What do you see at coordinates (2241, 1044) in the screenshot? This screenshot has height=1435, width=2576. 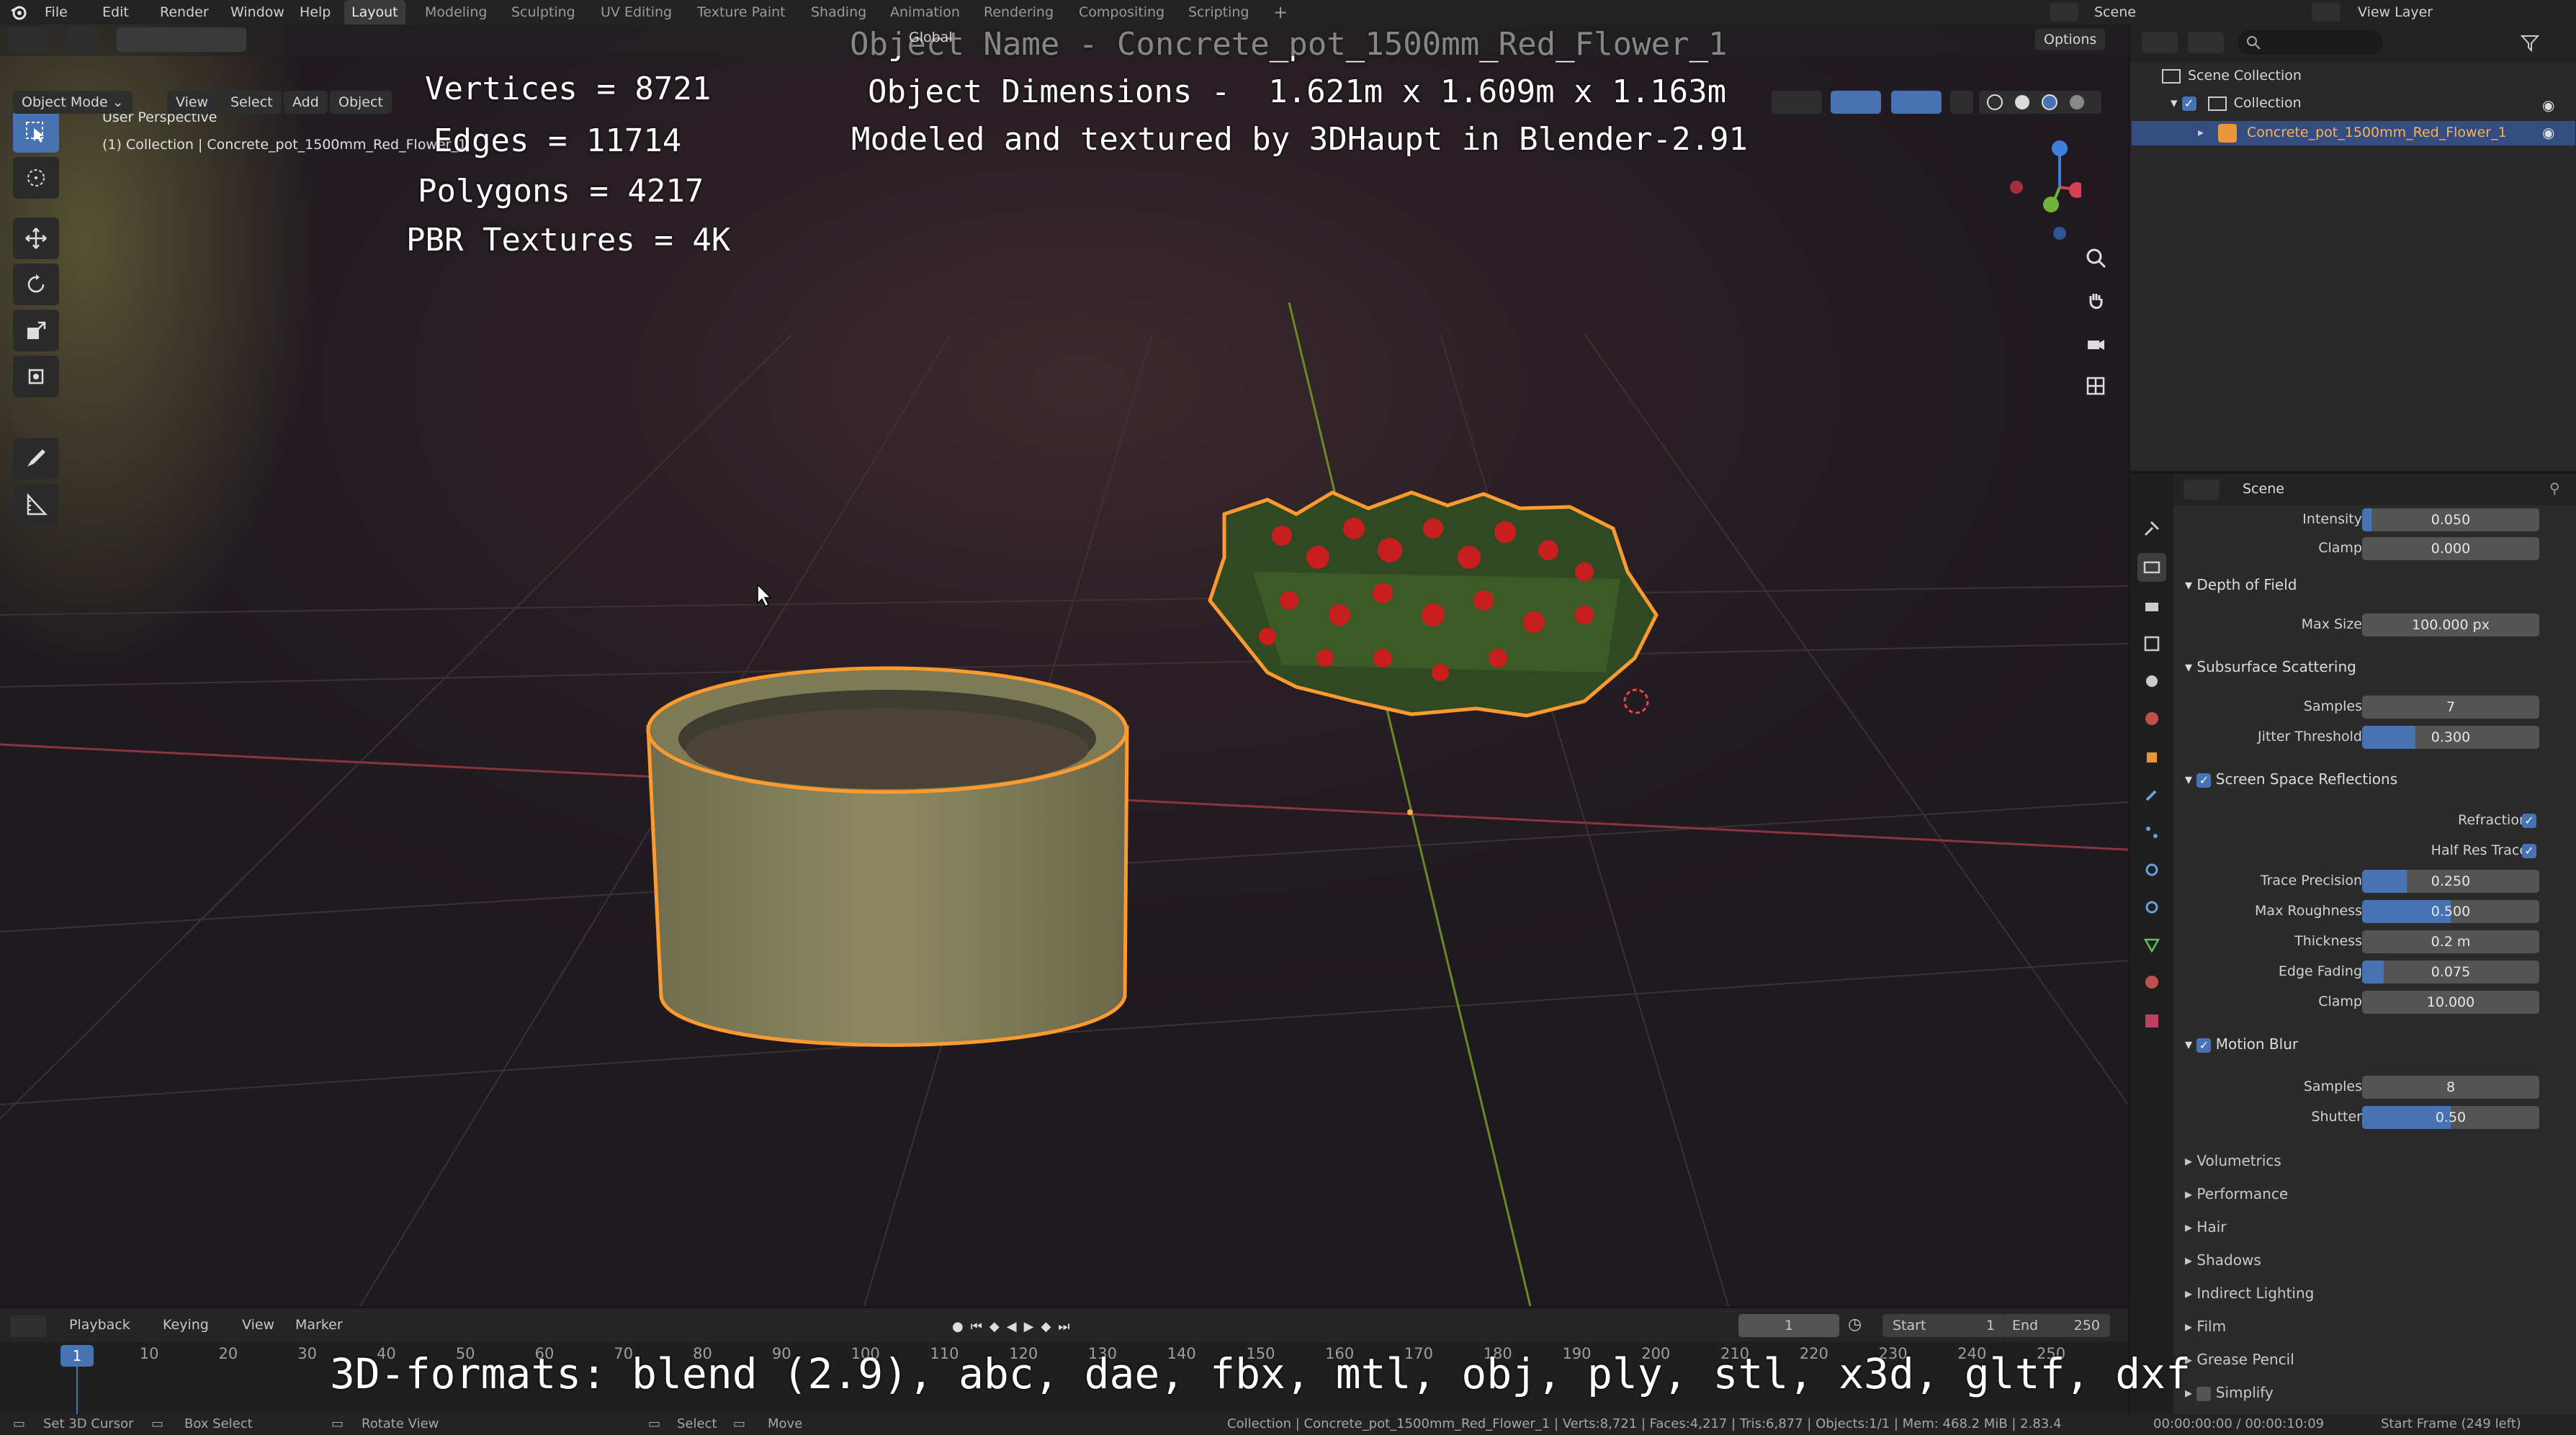 I see `motion-blur-panel-header: ▾ ✓ Motion Blur` at bounding box center [2241, 1044].